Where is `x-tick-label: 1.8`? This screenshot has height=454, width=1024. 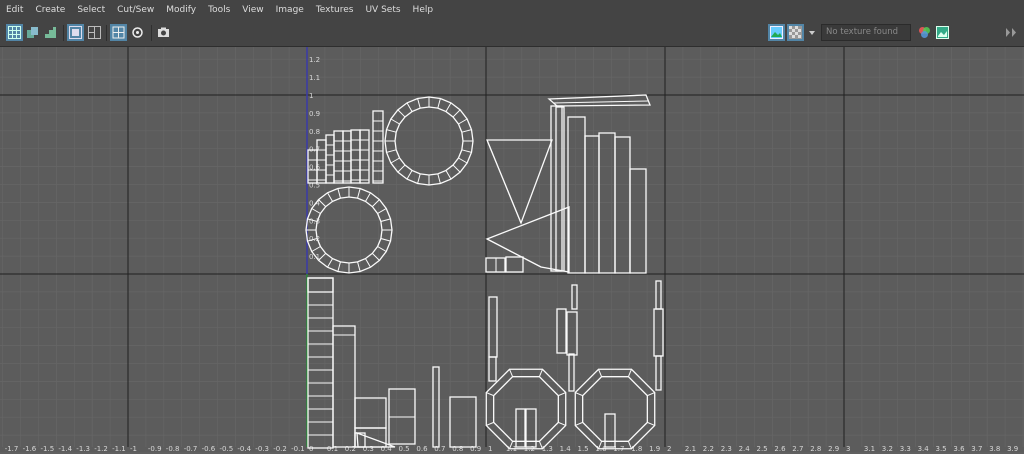 x-tick-label: 1.8 is located at coordinates (636, 449).